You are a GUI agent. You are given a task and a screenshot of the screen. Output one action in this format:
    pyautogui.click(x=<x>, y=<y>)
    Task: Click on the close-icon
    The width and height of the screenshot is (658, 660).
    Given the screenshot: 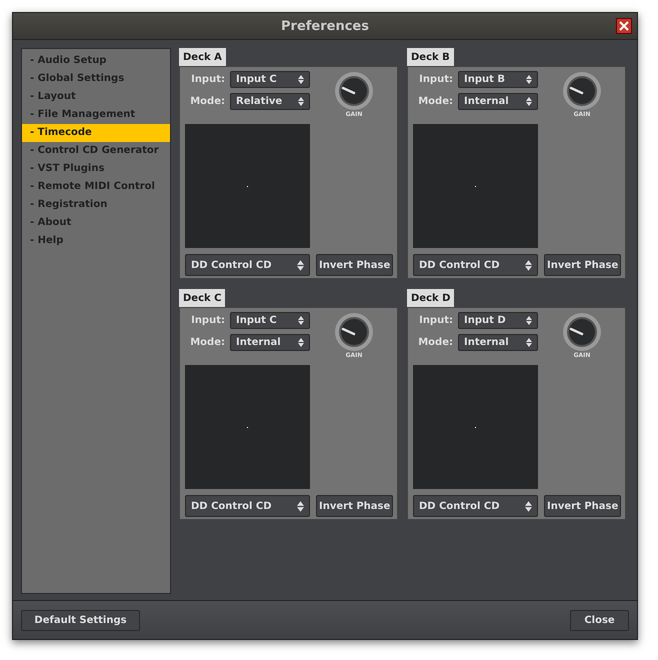 What is the action you would take?
    pyautogui.click(x=624, y=26)
    